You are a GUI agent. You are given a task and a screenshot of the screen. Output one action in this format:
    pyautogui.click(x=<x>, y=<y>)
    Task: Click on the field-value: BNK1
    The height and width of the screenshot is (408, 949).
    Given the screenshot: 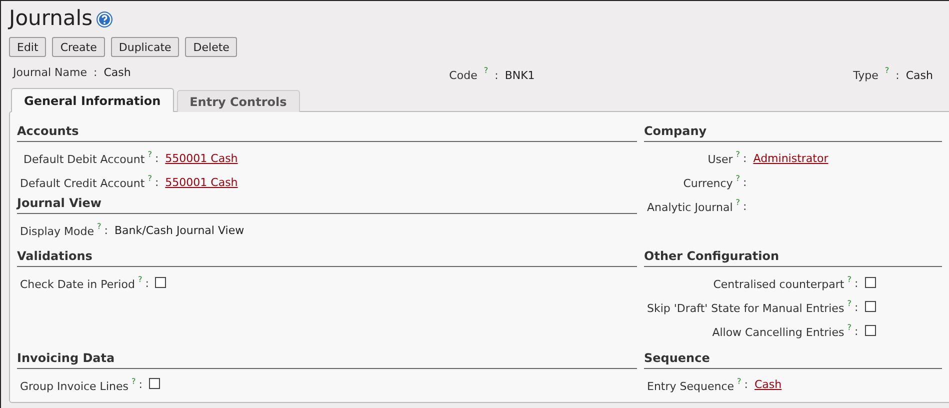 What is the action you would take?
    pyautogui.click(x=519, y=75)
    